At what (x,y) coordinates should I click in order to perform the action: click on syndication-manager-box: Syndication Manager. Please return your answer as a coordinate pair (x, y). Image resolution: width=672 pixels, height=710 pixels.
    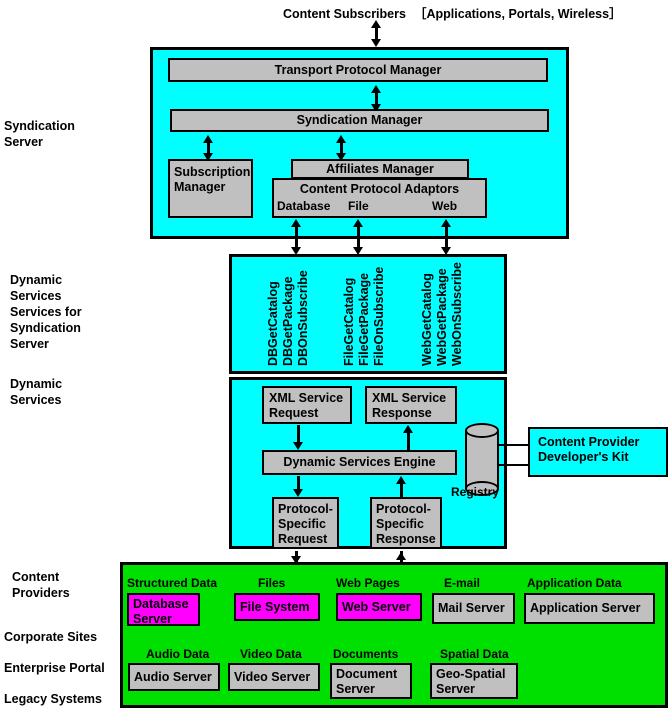
    Looking at the image, I should click on (359, 120).